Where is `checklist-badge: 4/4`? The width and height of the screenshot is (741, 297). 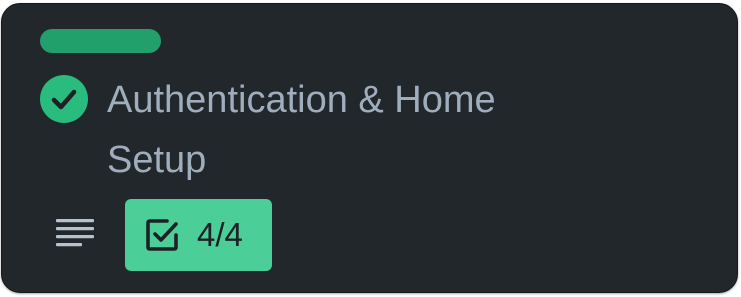
checklist-badge: 4/4 is located at coordinates (198, 235).